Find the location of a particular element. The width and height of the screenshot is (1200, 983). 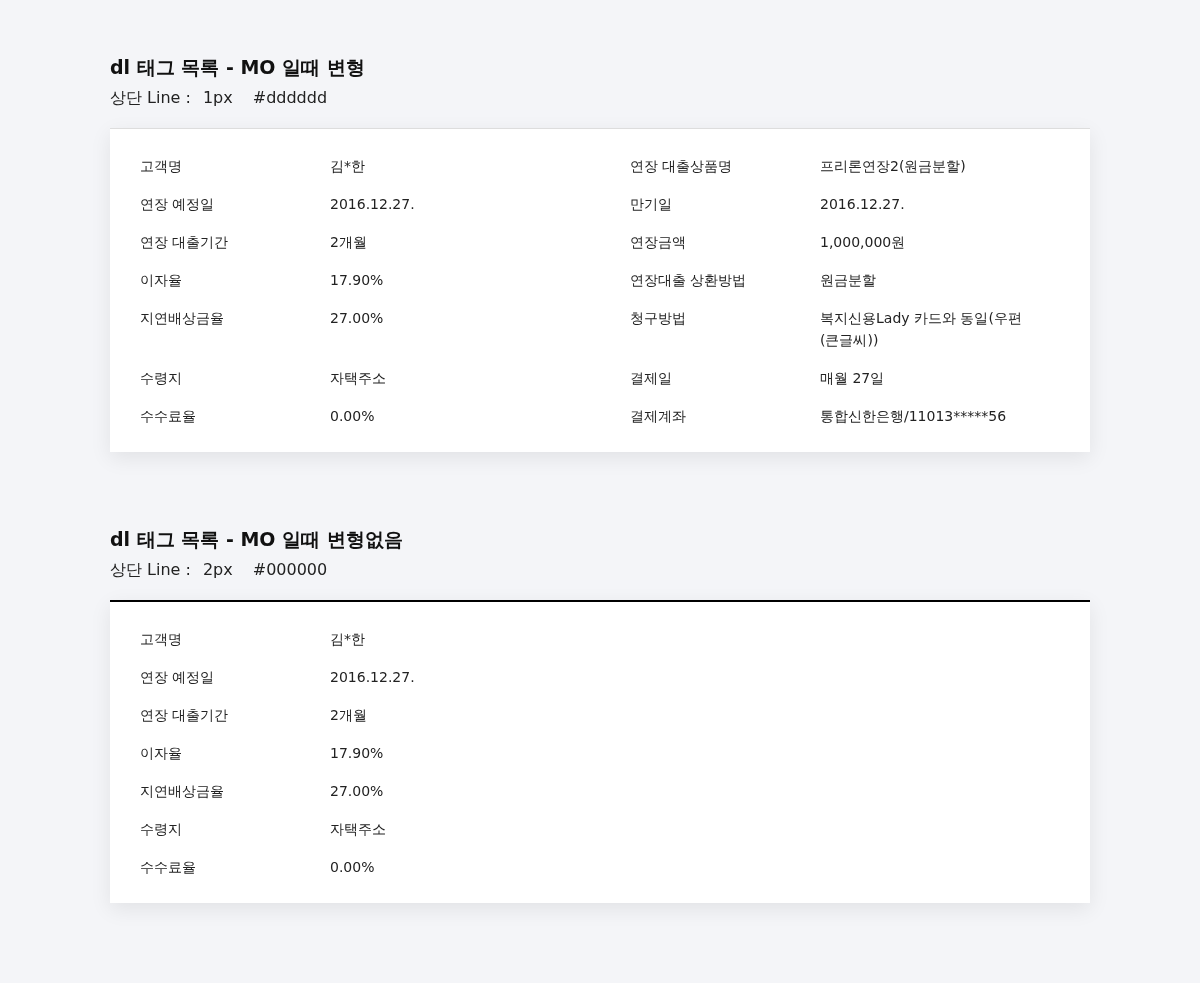

field-value: 원금분할 is located at coordinates (848, 280).